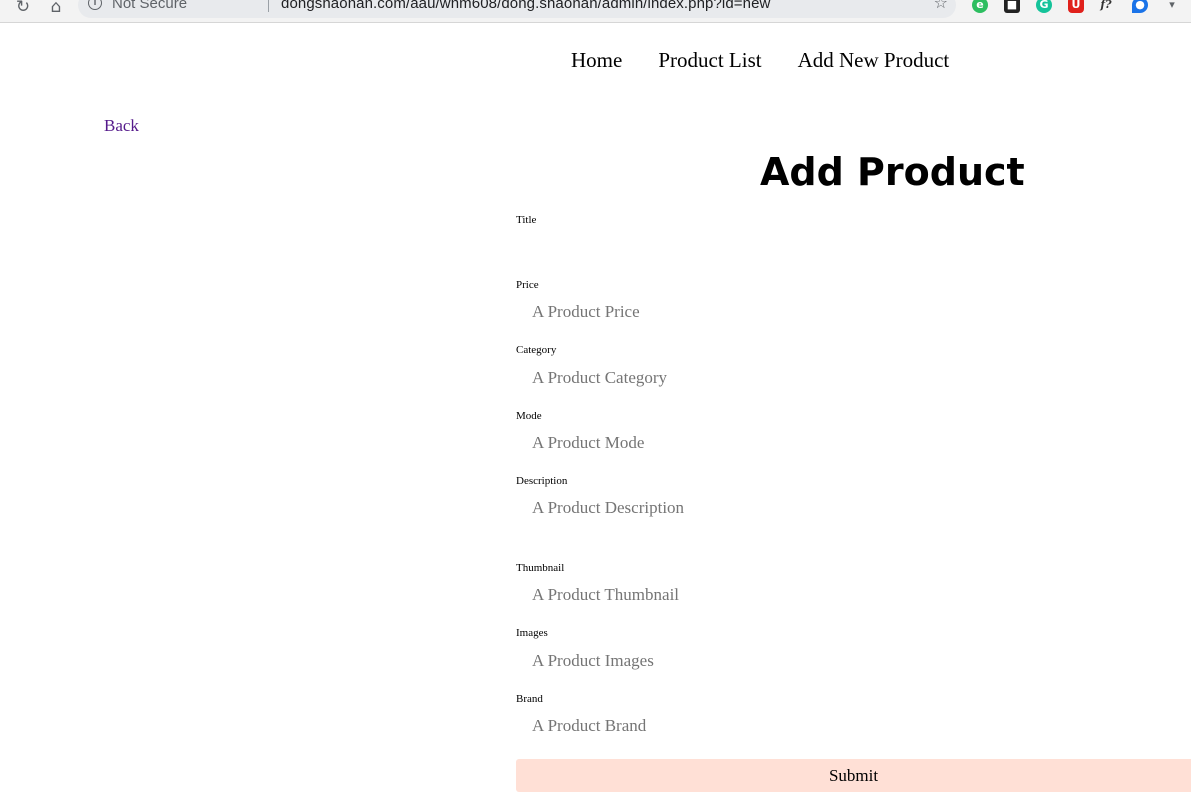  What do you see at coordinates (853, 726) in the screenshot?
I see `brand-input` at bounding box center [853, 726].